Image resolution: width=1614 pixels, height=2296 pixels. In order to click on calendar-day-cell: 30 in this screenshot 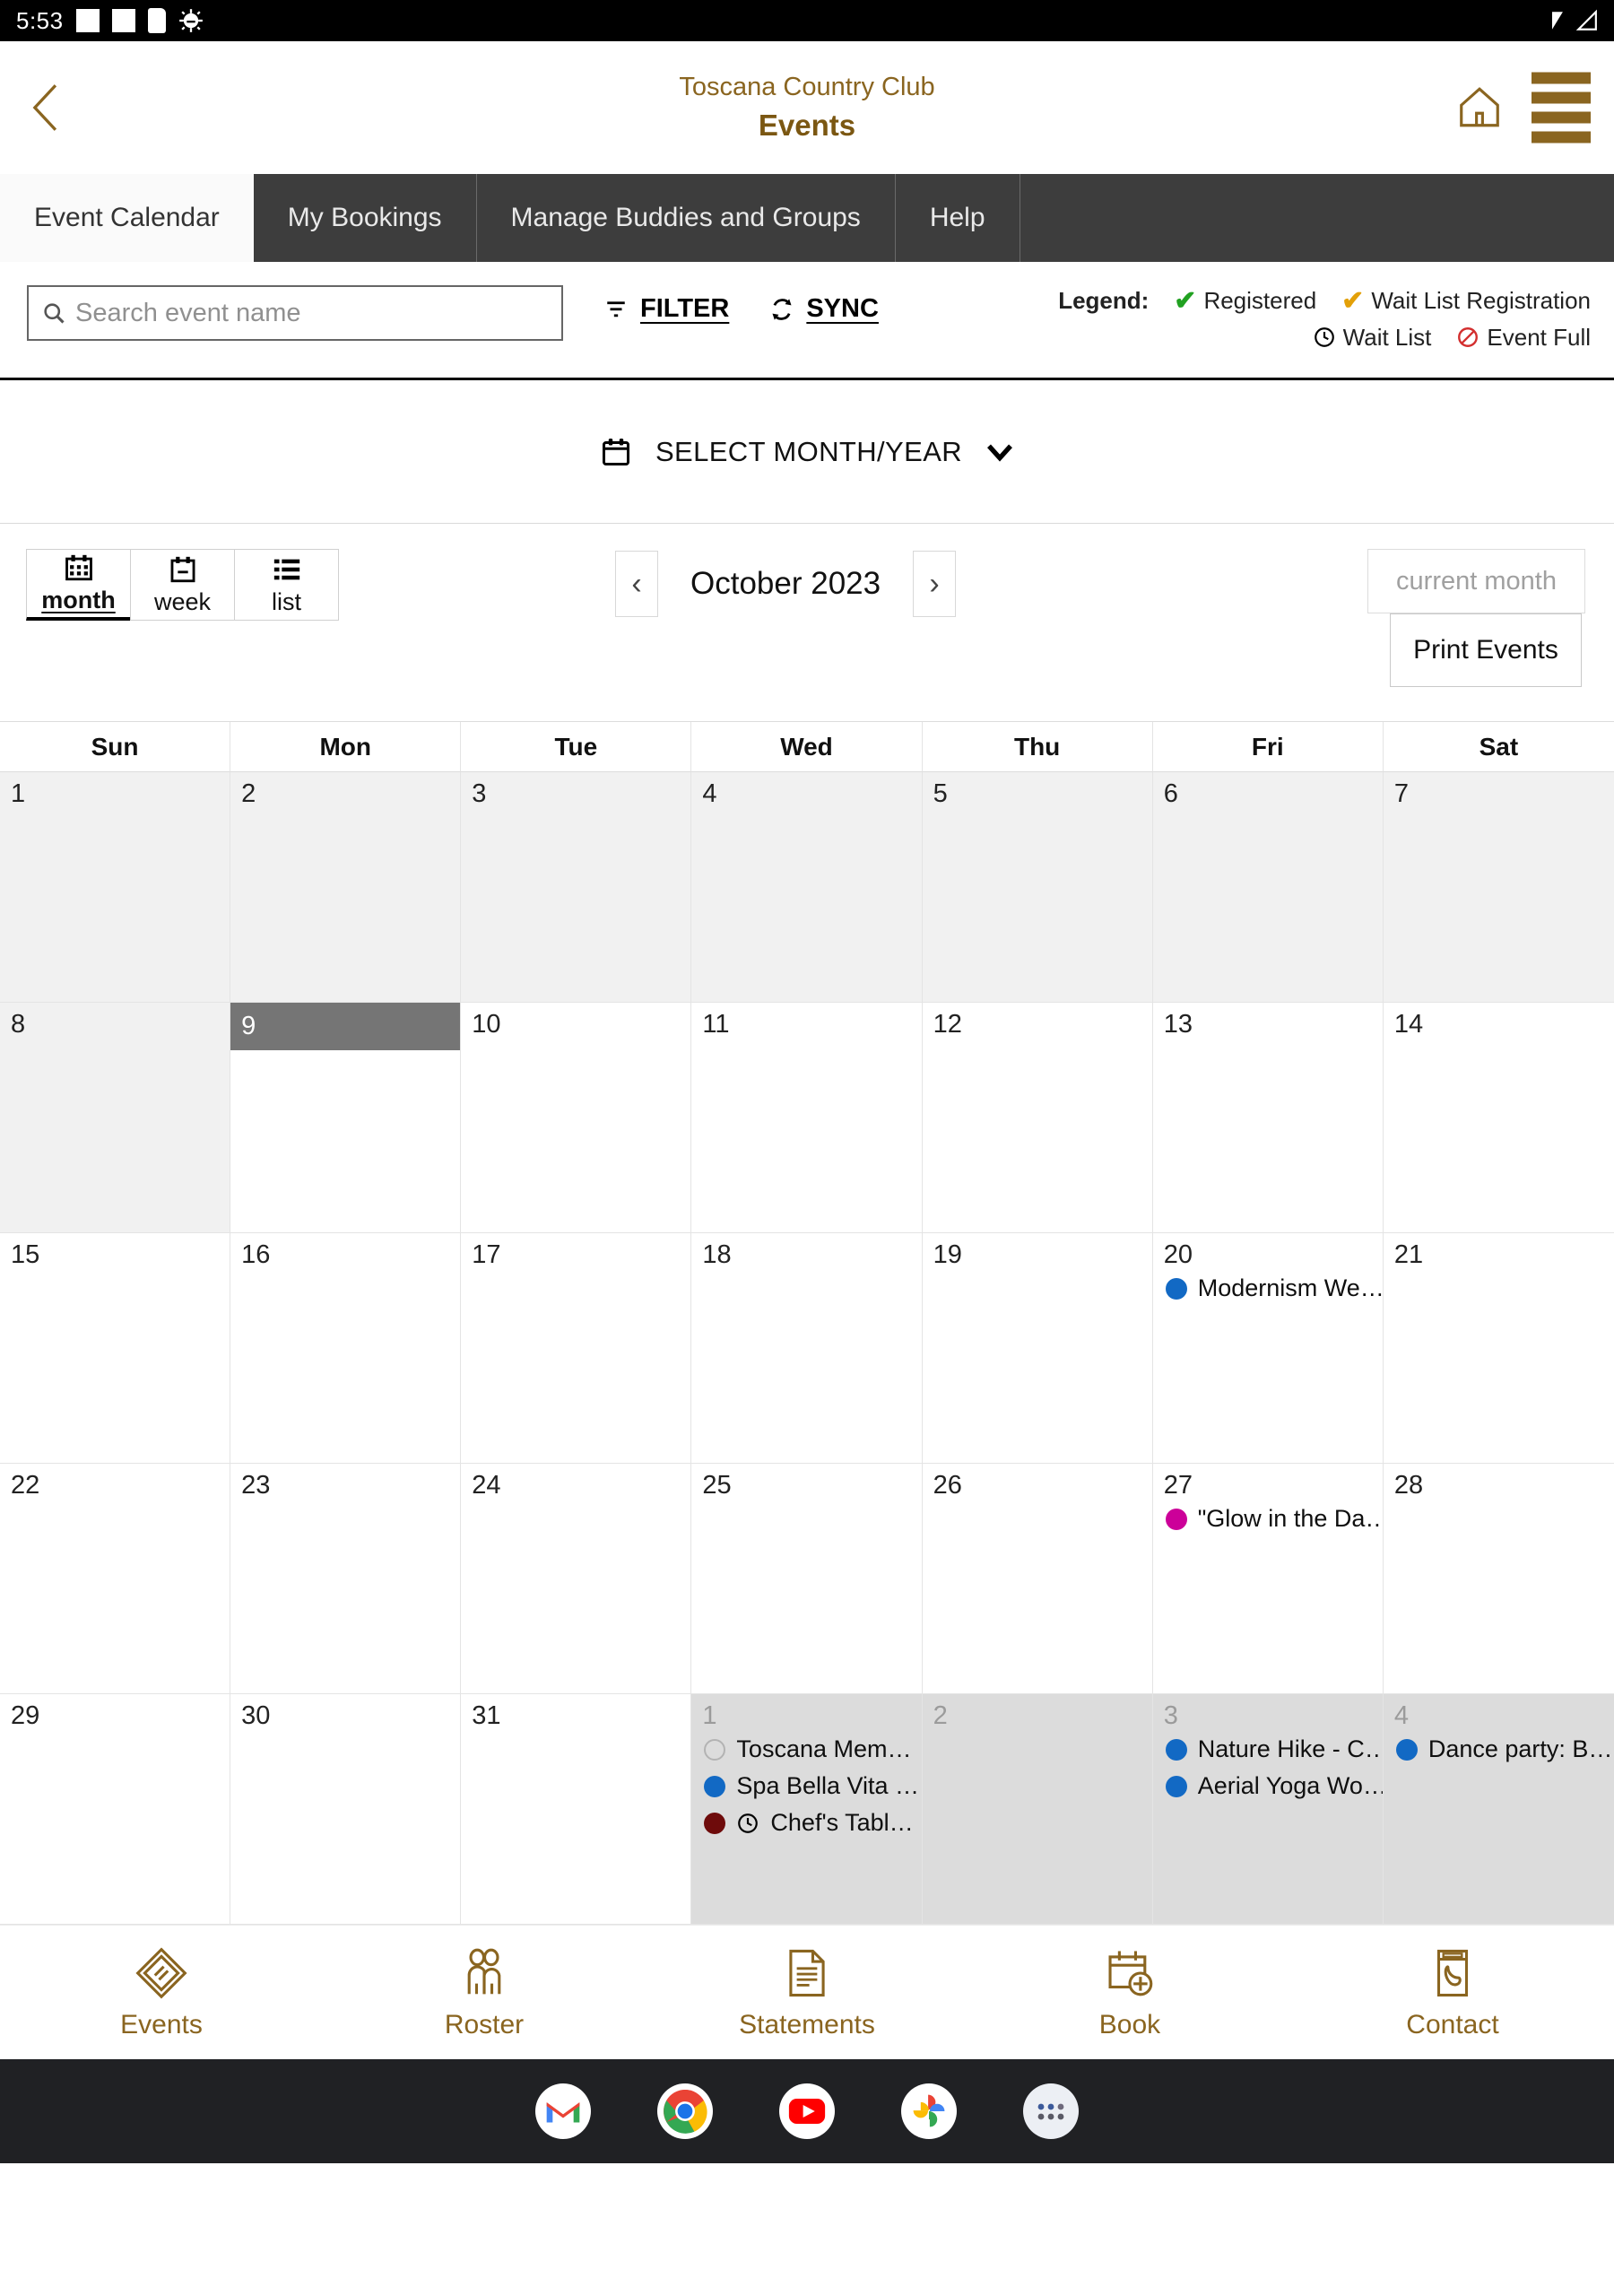, I will do `click(346, 1809)`.